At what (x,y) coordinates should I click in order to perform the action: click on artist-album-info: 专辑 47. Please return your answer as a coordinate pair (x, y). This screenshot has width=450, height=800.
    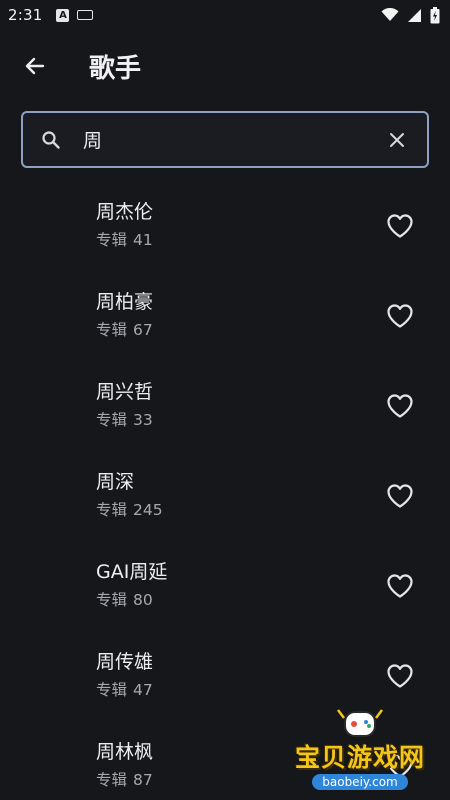
    Looking at the image, I should click on (124, 690).